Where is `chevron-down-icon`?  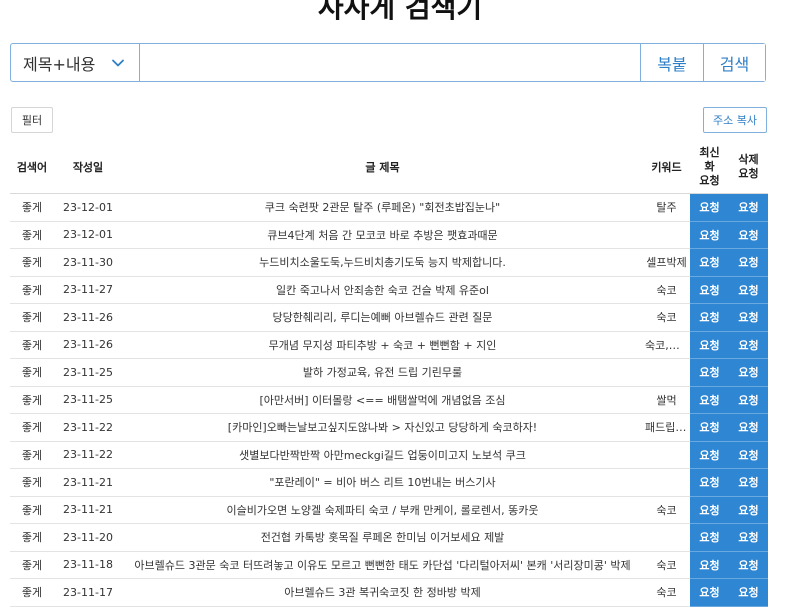 chevron-down-icon is located at coordinates (118, 62).